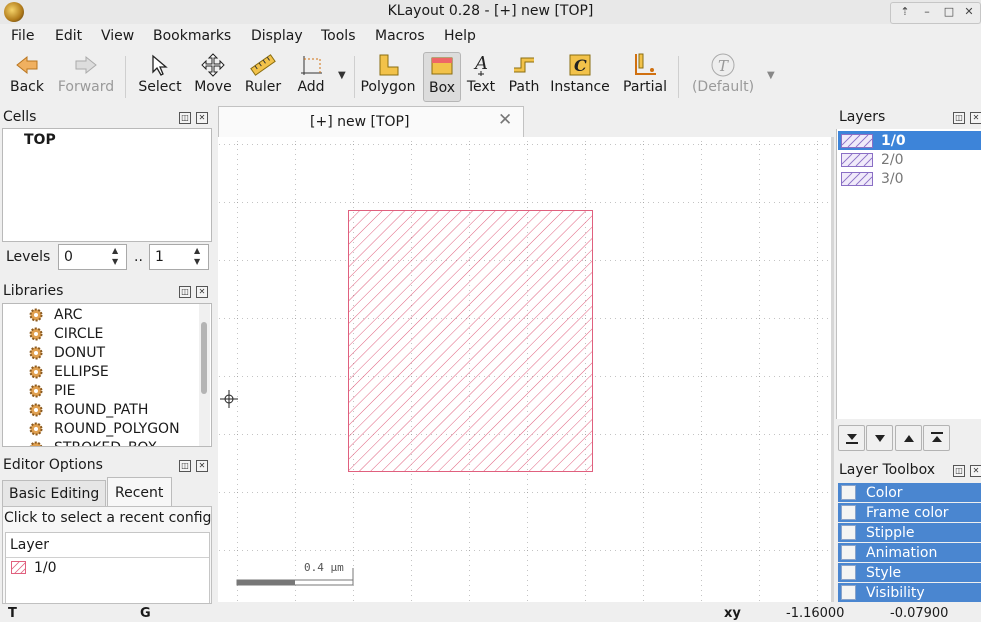  I want to click on select-tool: Select, so click(160, 76).